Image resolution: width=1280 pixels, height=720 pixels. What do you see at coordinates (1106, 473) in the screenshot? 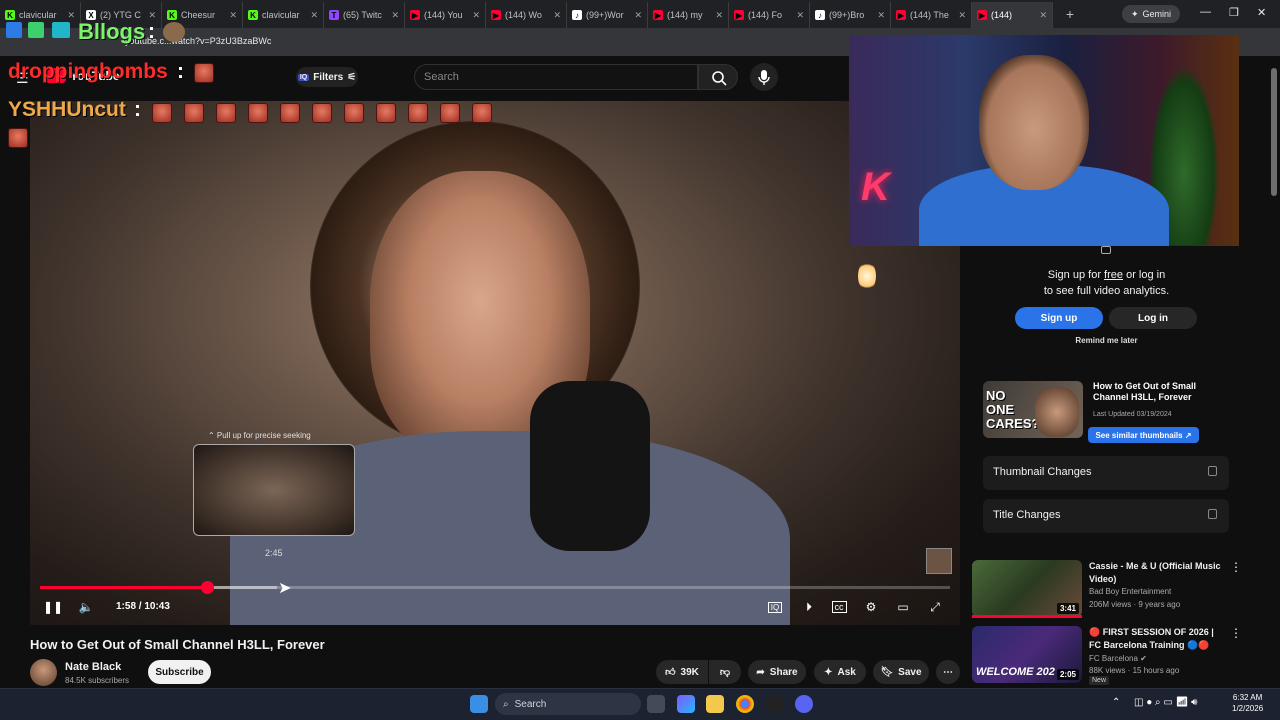
I see `thumbnail-changes-row: Thumbnail Changes` at bounding box center [1106, 473].